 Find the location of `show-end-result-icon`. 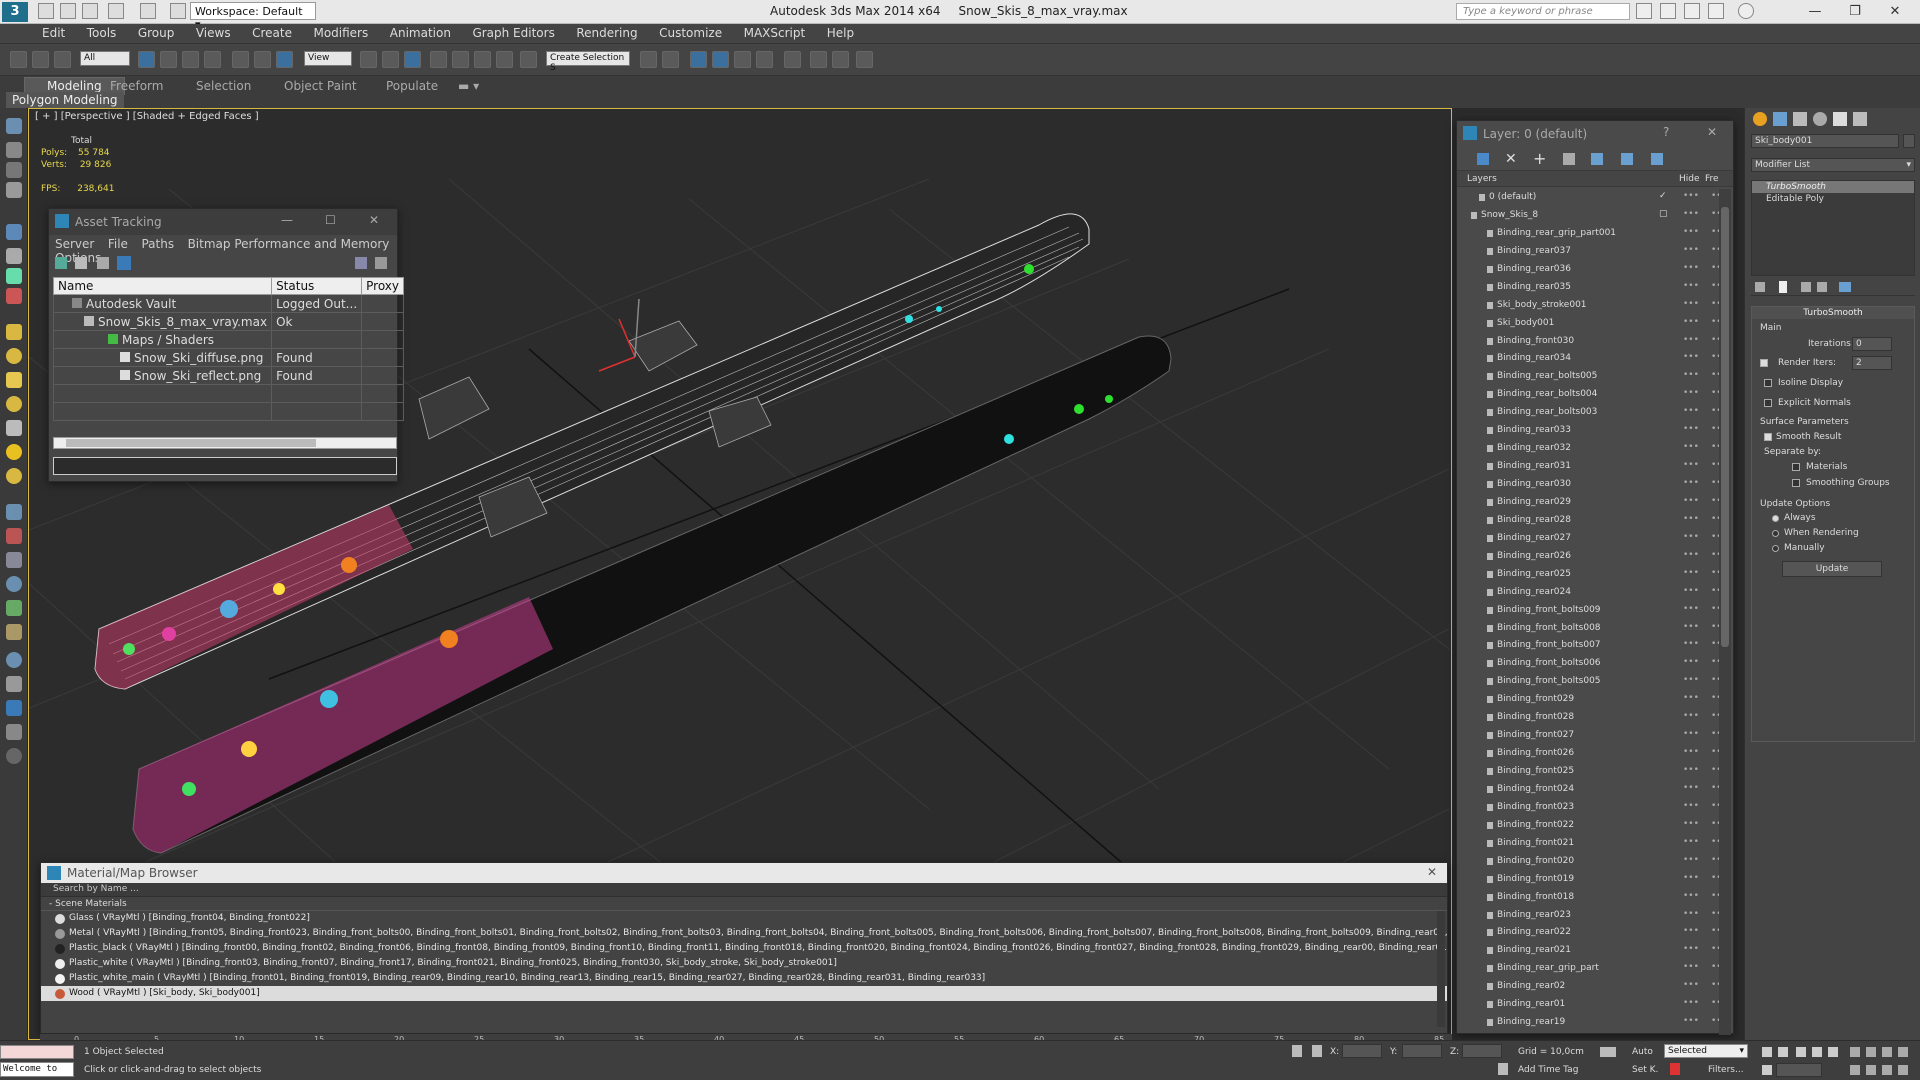

show-end-result-icon is located at coordinates (1783, 287).